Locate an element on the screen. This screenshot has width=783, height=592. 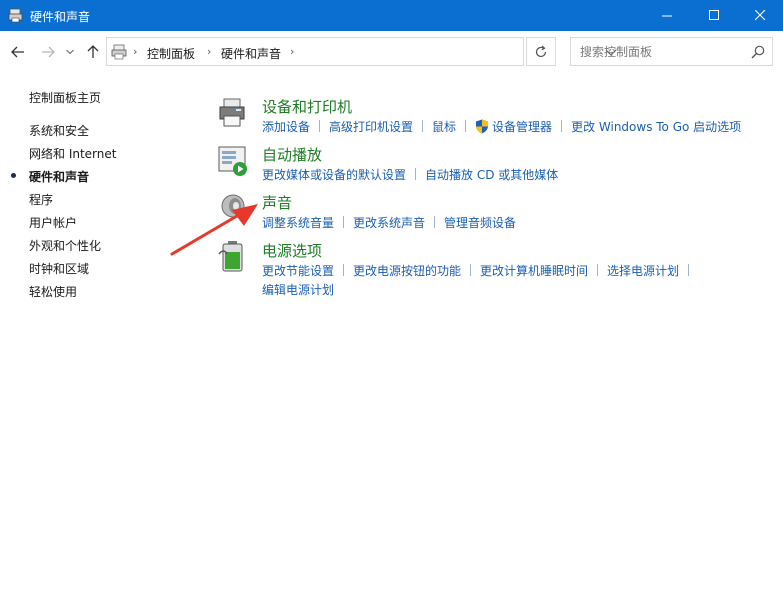
category-links: 调整系统音量 更改系统声音 管理音频设备 is located at coordinates (517, 223).